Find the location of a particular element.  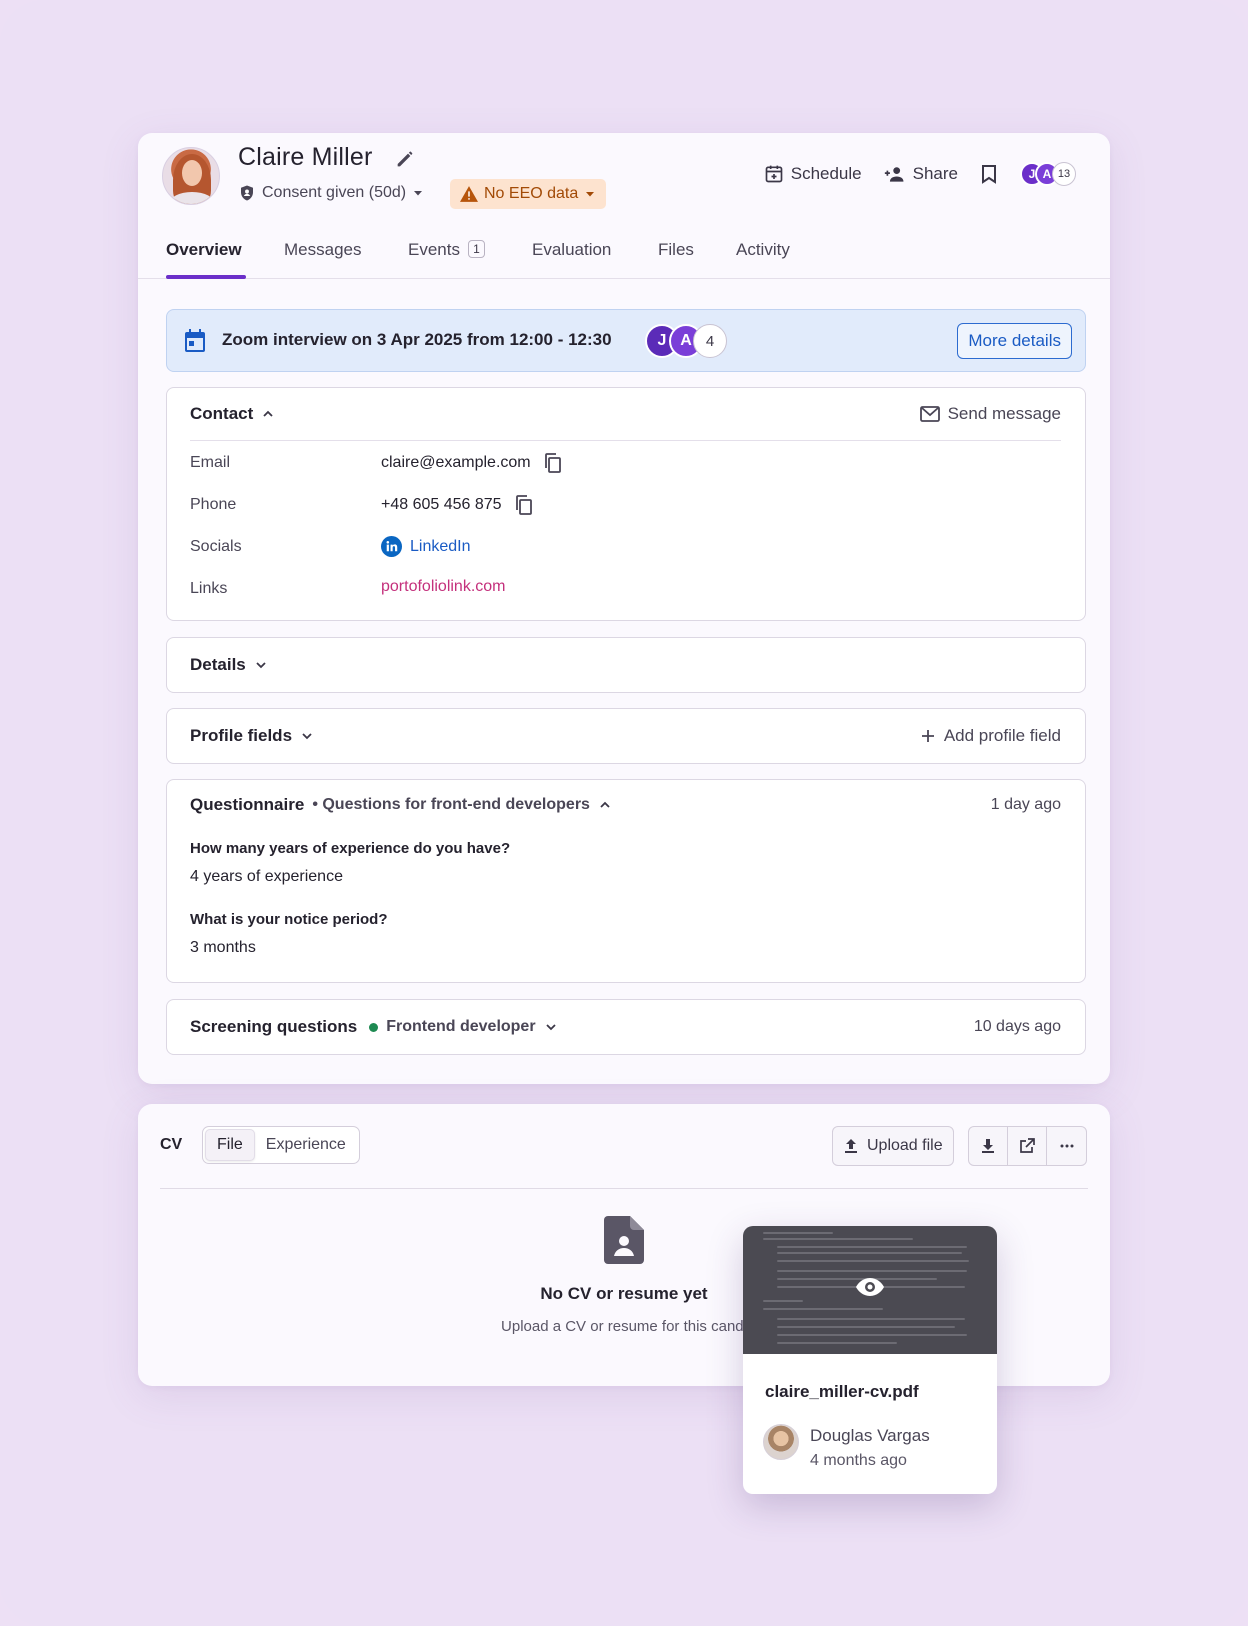

linkedin-label: LinkedIn is located at coordinates (440, 546).